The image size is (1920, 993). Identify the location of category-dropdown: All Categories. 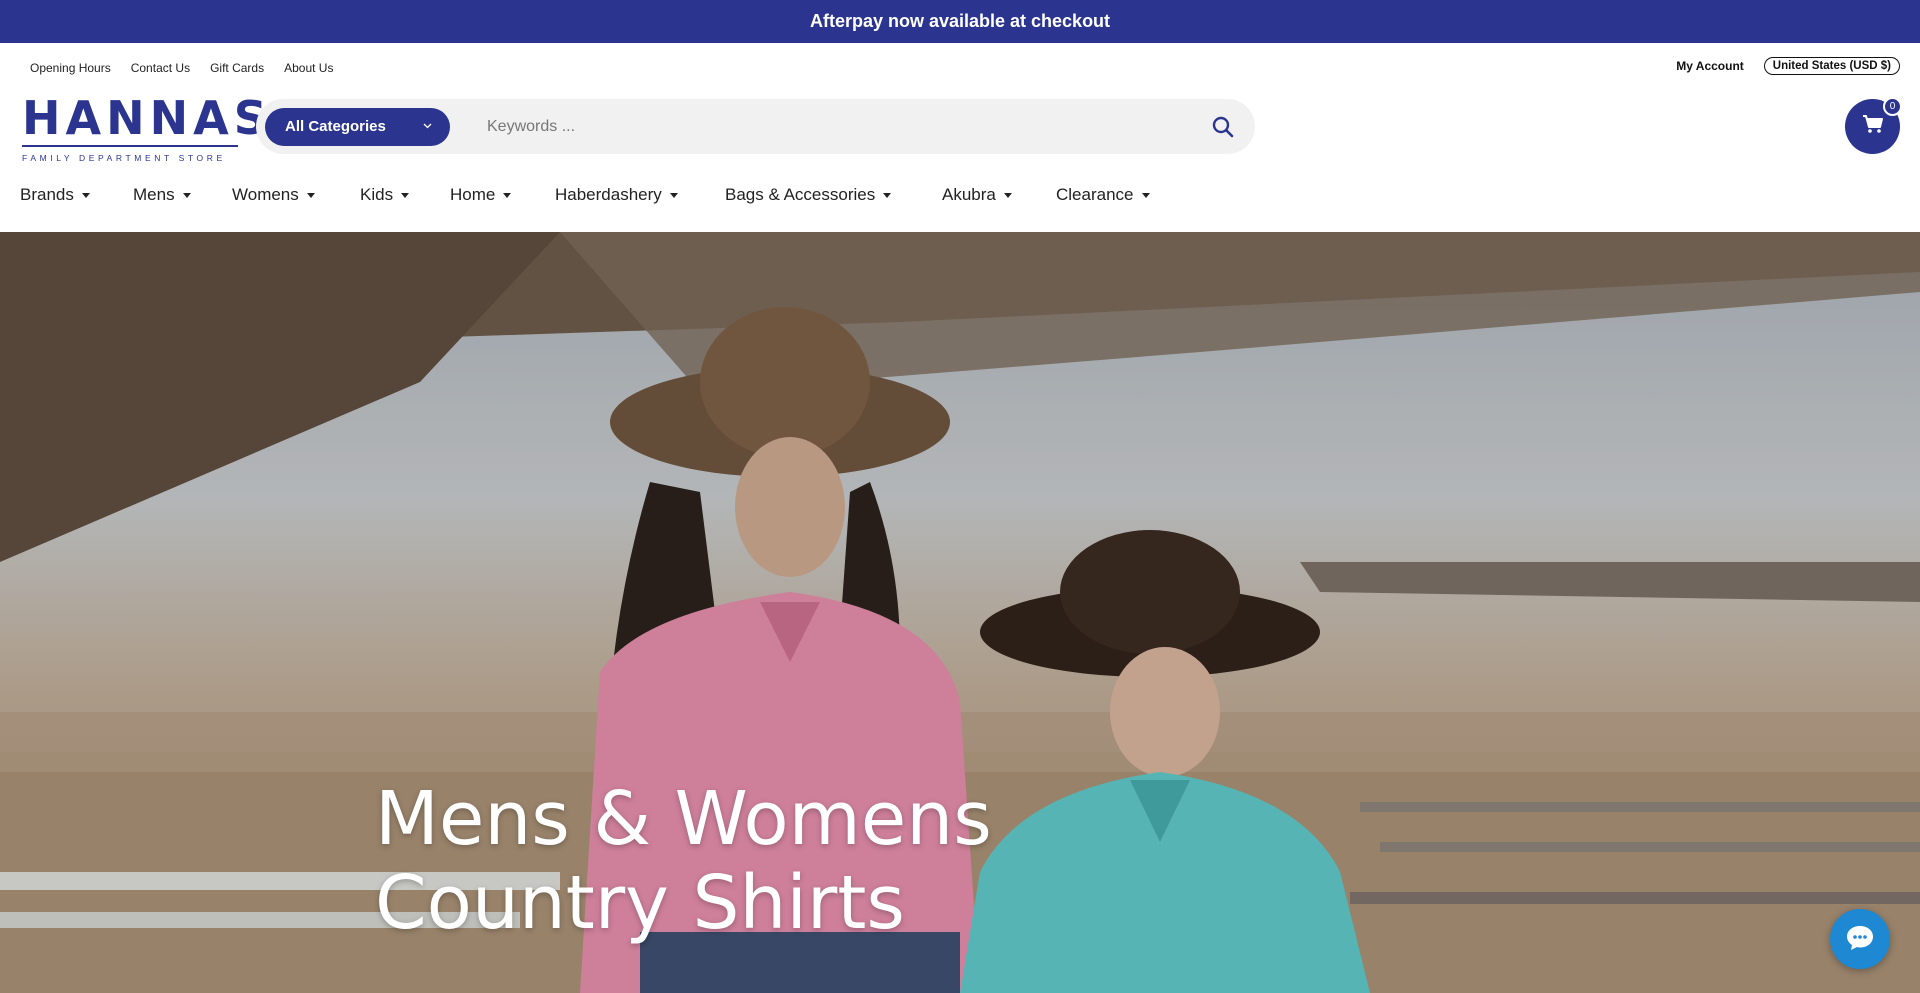
(357, 126).